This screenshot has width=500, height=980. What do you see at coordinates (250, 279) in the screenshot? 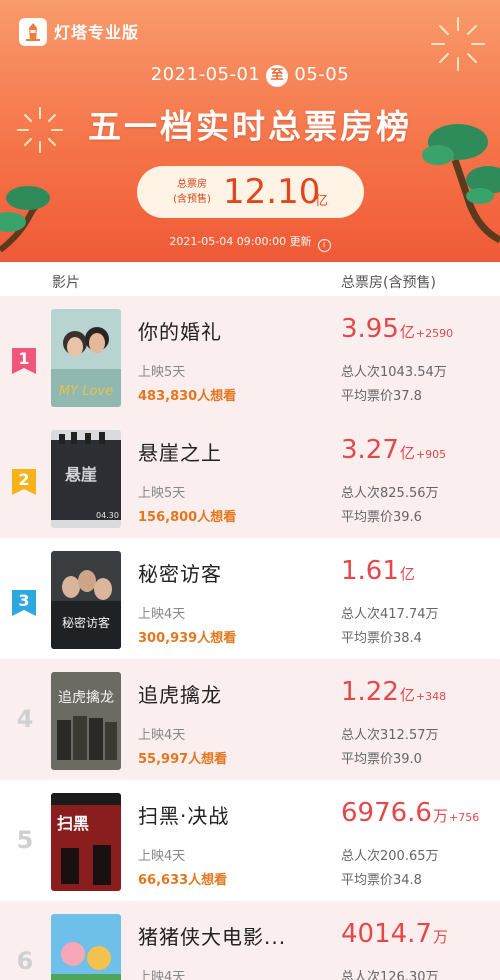
I see `table-header: 影片 总票房(含预售)` at bounding box center [250, 279].